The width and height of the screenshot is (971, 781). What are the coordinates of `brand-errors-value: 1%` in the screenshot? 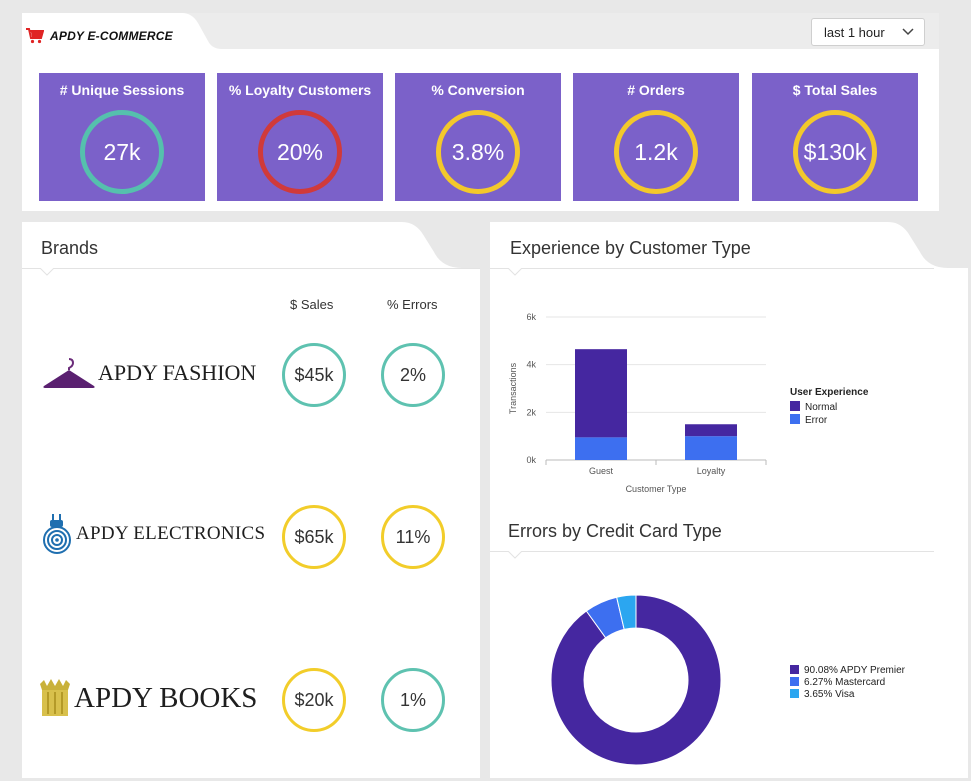 It's located at (413, 700).